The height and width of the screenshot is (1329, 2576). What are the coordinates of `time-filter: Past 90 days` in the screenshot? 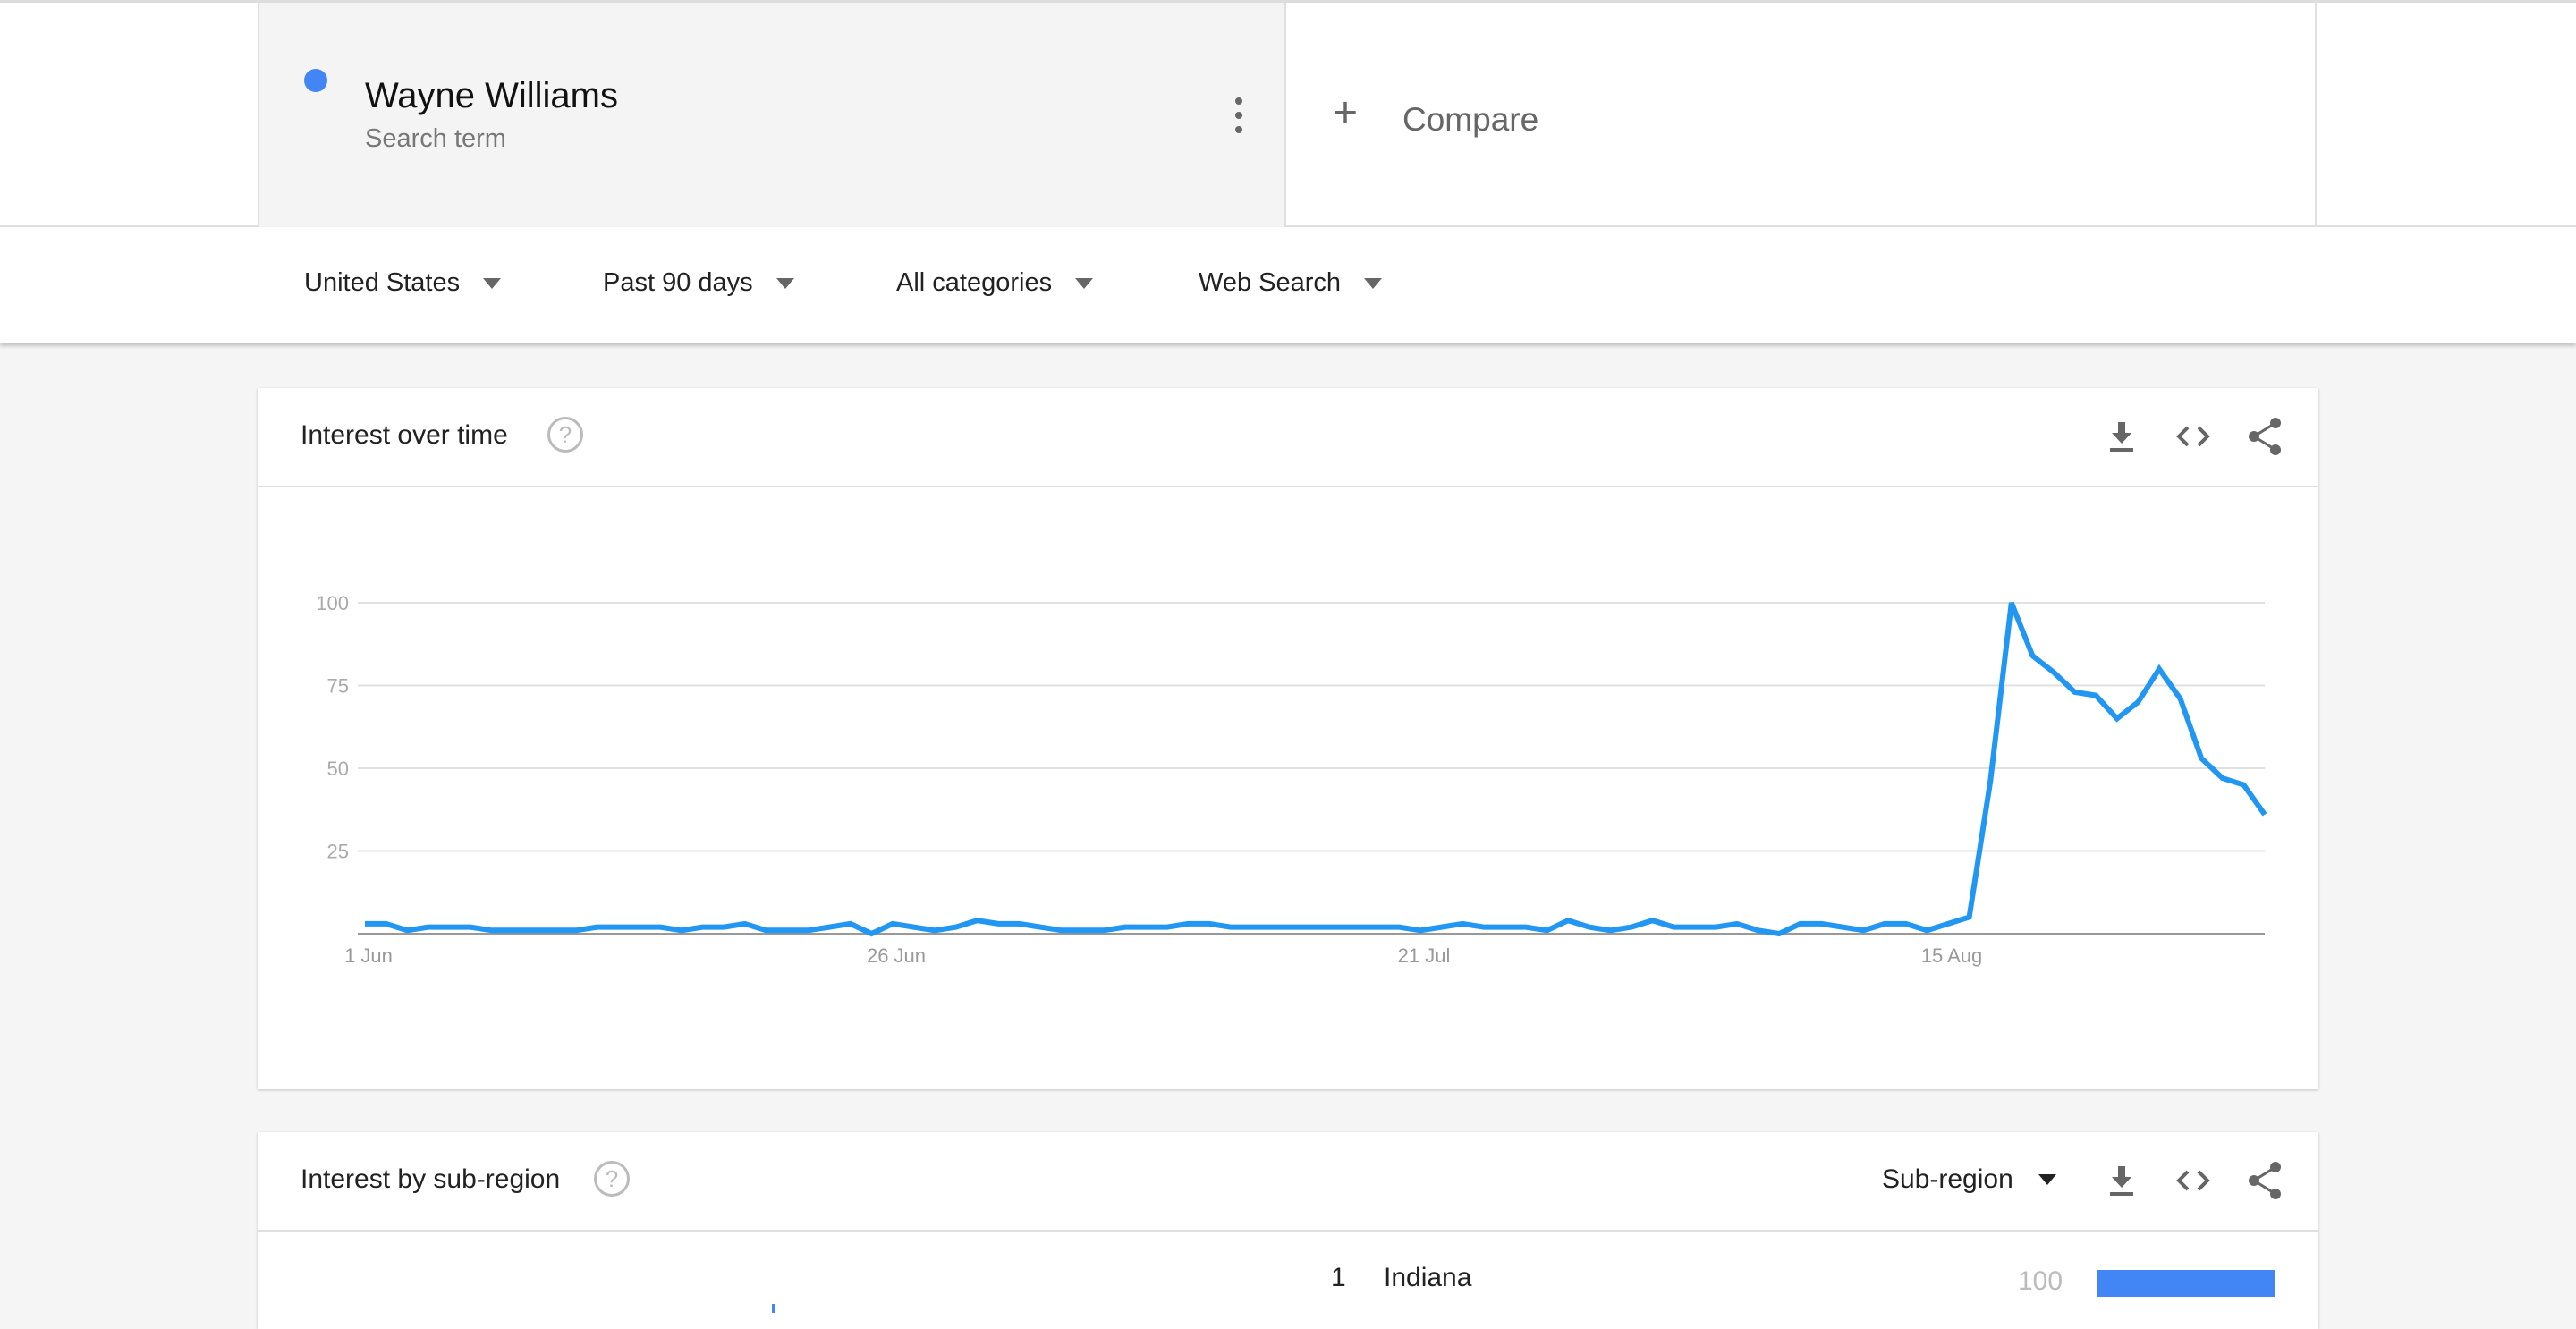 It's located at (698, 283).